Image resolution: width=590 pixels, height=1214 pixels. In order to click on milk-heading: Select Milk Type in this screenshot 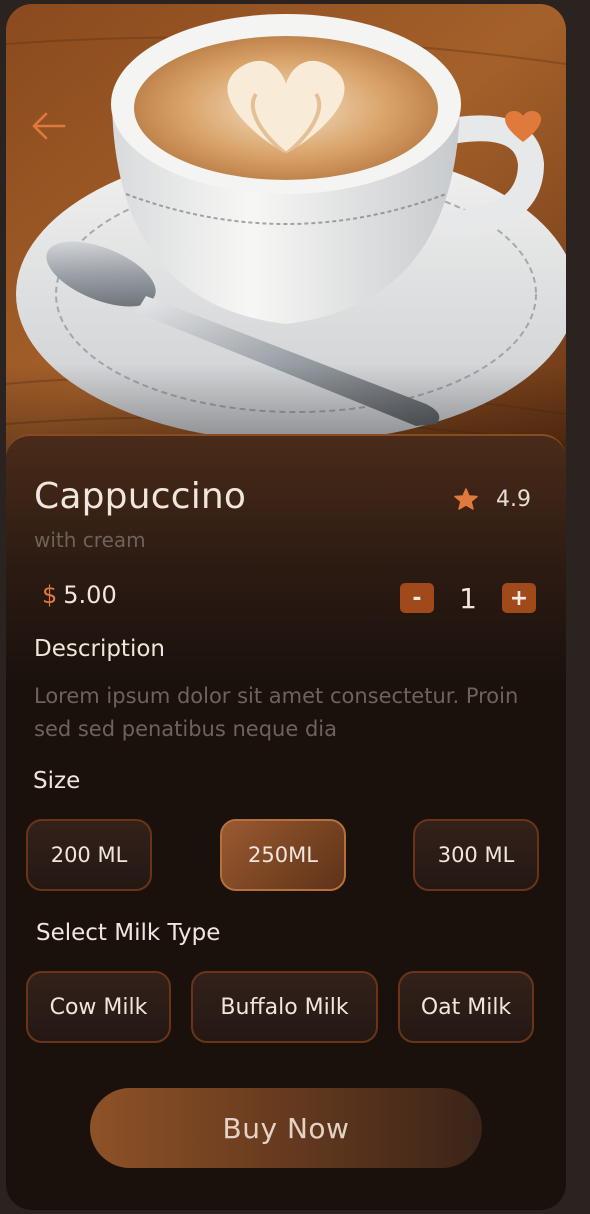, I will do `click(128, 933)`.